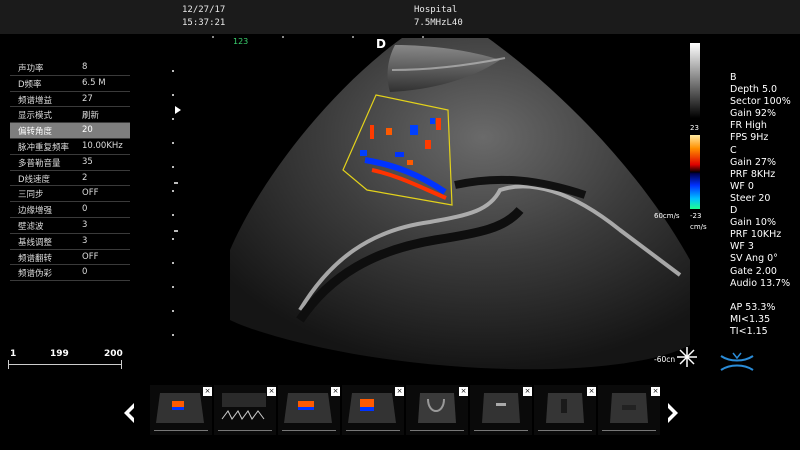 This screenshot has width=800, height=450. I want to click on cine-end: 200, so click(113, 354).